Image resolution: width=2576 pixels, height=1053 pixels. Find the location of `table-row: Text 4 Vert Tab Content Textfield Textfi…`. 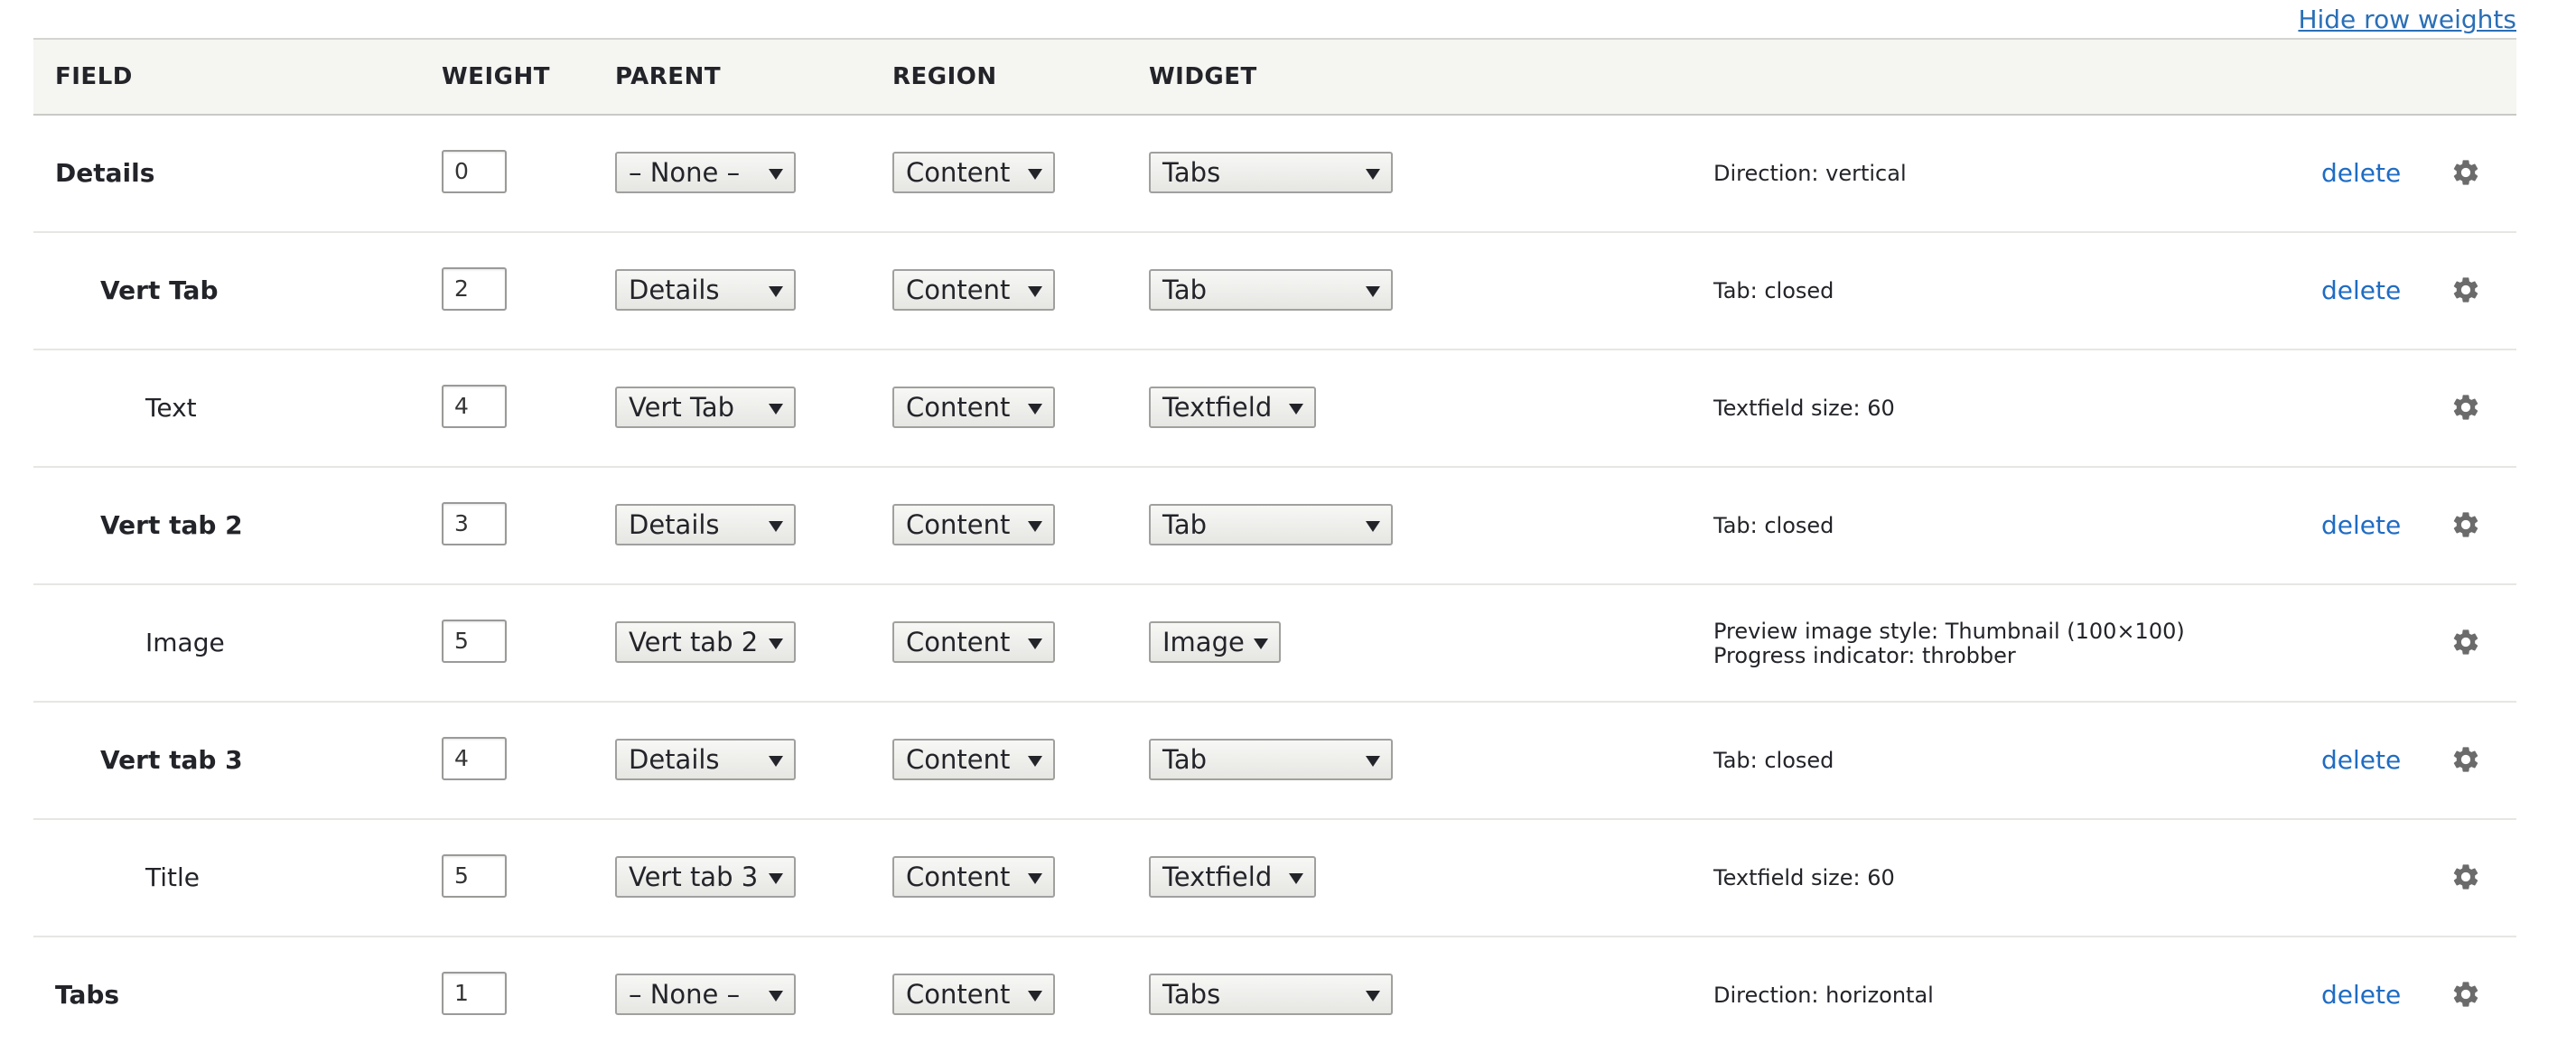

table-row: Text 4 Vert Tab Content Textfield Textfi… is located at coordinates (1274, 409).